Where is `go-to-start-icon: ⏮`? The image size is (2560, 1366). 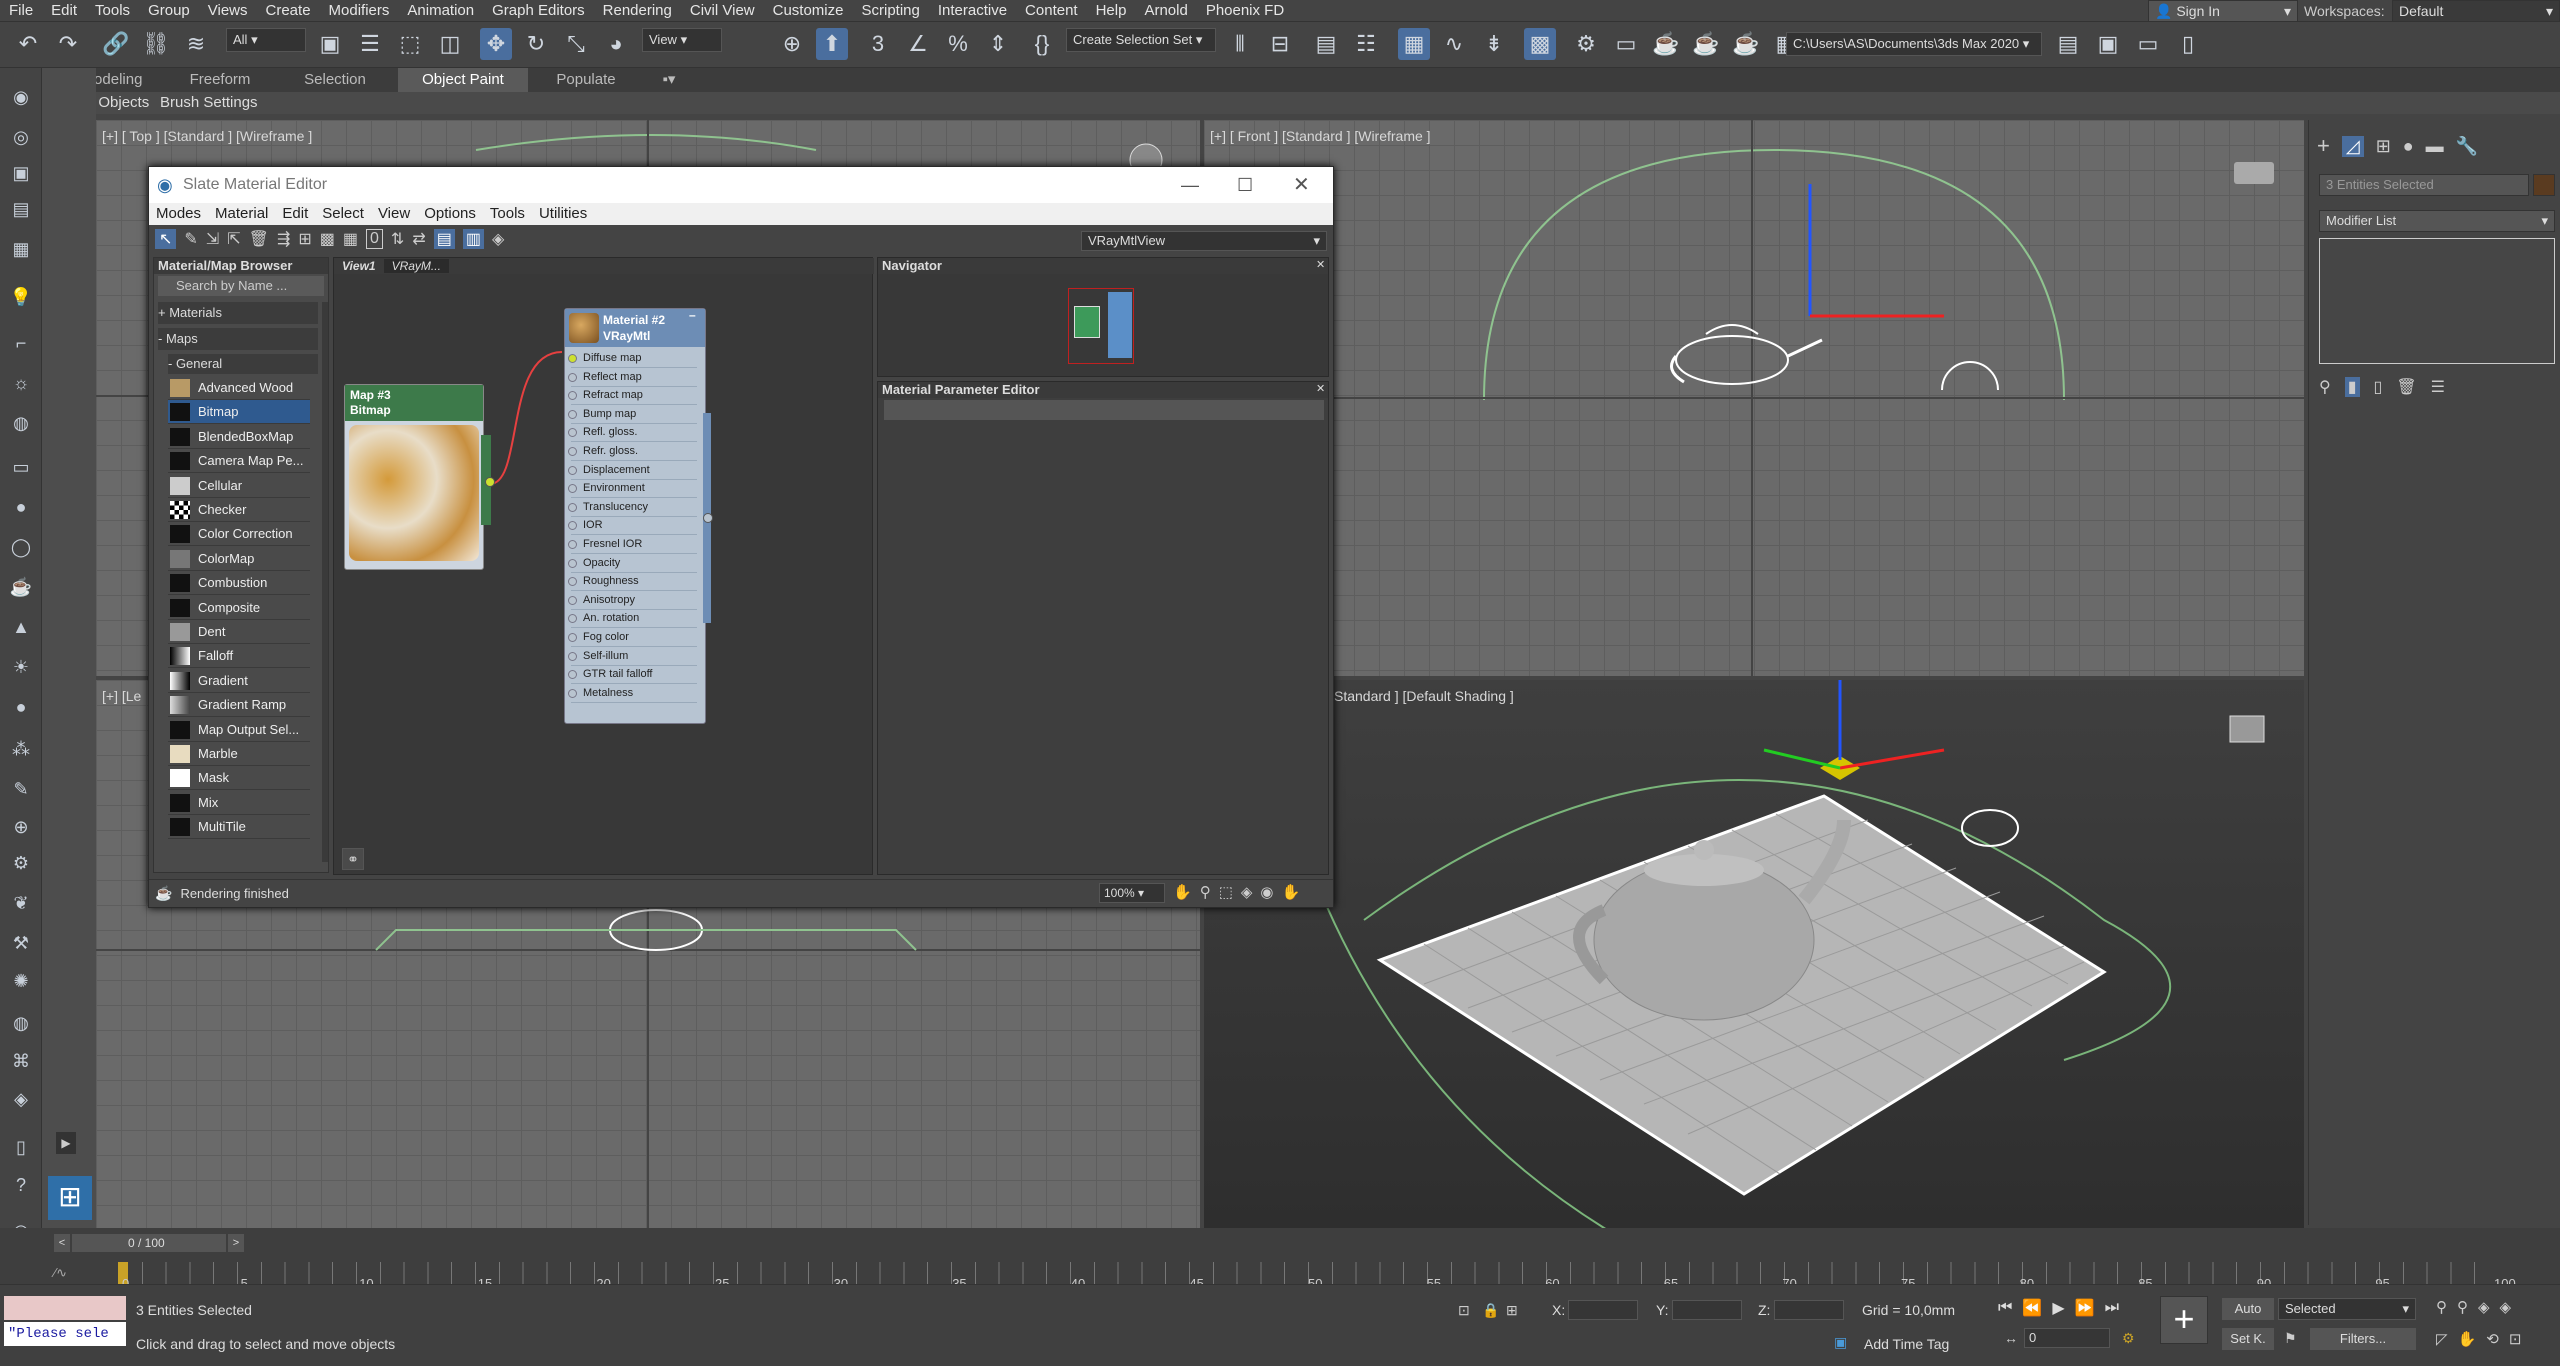 go-to-start-icon: ⏮ is located at coordinates (2005, 1308).